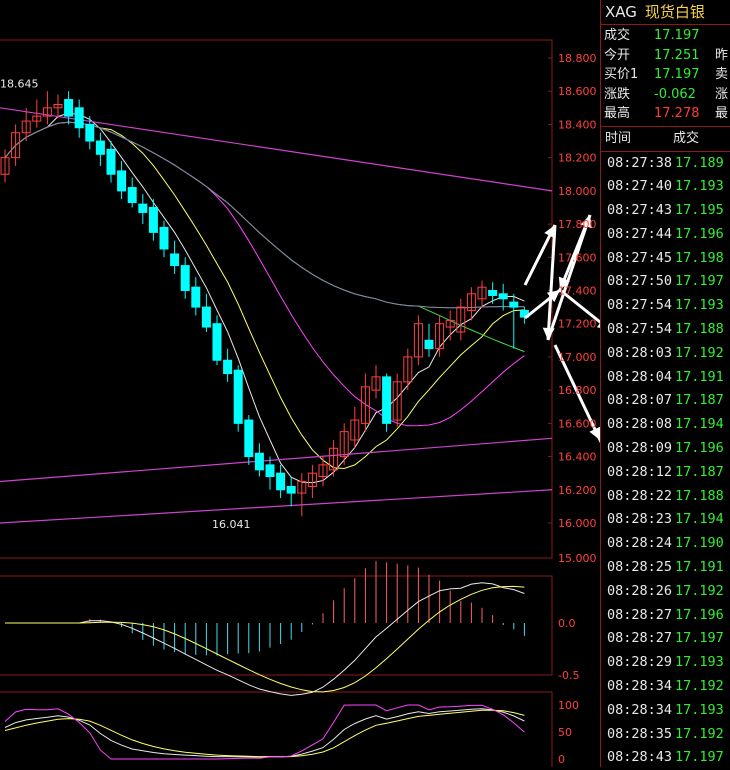  I want to click on tick-row: 08:28:3417.192, so click(665, 687).